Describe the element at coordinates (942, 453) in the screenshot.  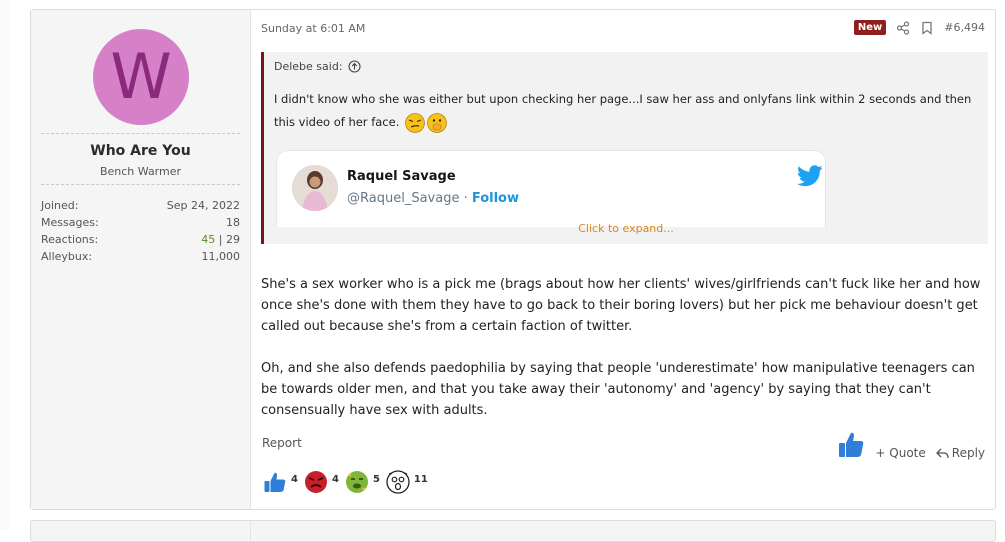
I see `reply-arrow-icon` at that location.